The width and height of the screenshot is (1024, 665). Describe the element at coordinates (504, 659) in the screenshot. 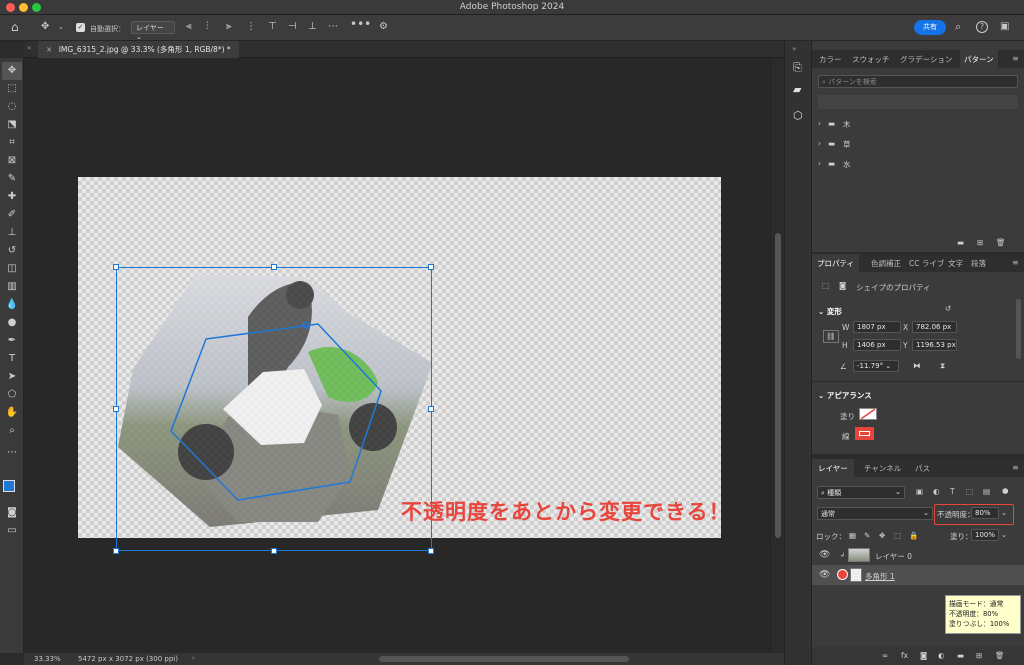

I see `horizontal-scroll-thumb` at that location.